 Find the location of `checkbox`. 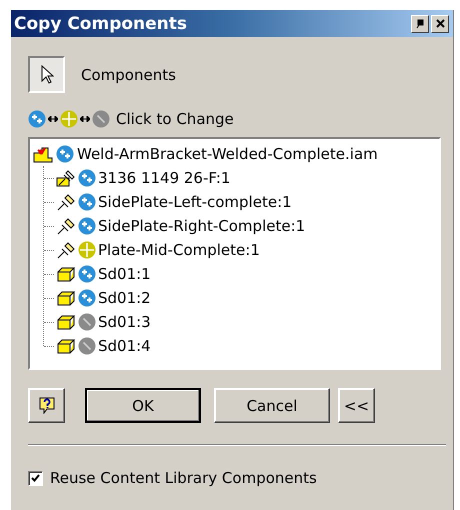

checkbox is located at coordinates (35, 478).